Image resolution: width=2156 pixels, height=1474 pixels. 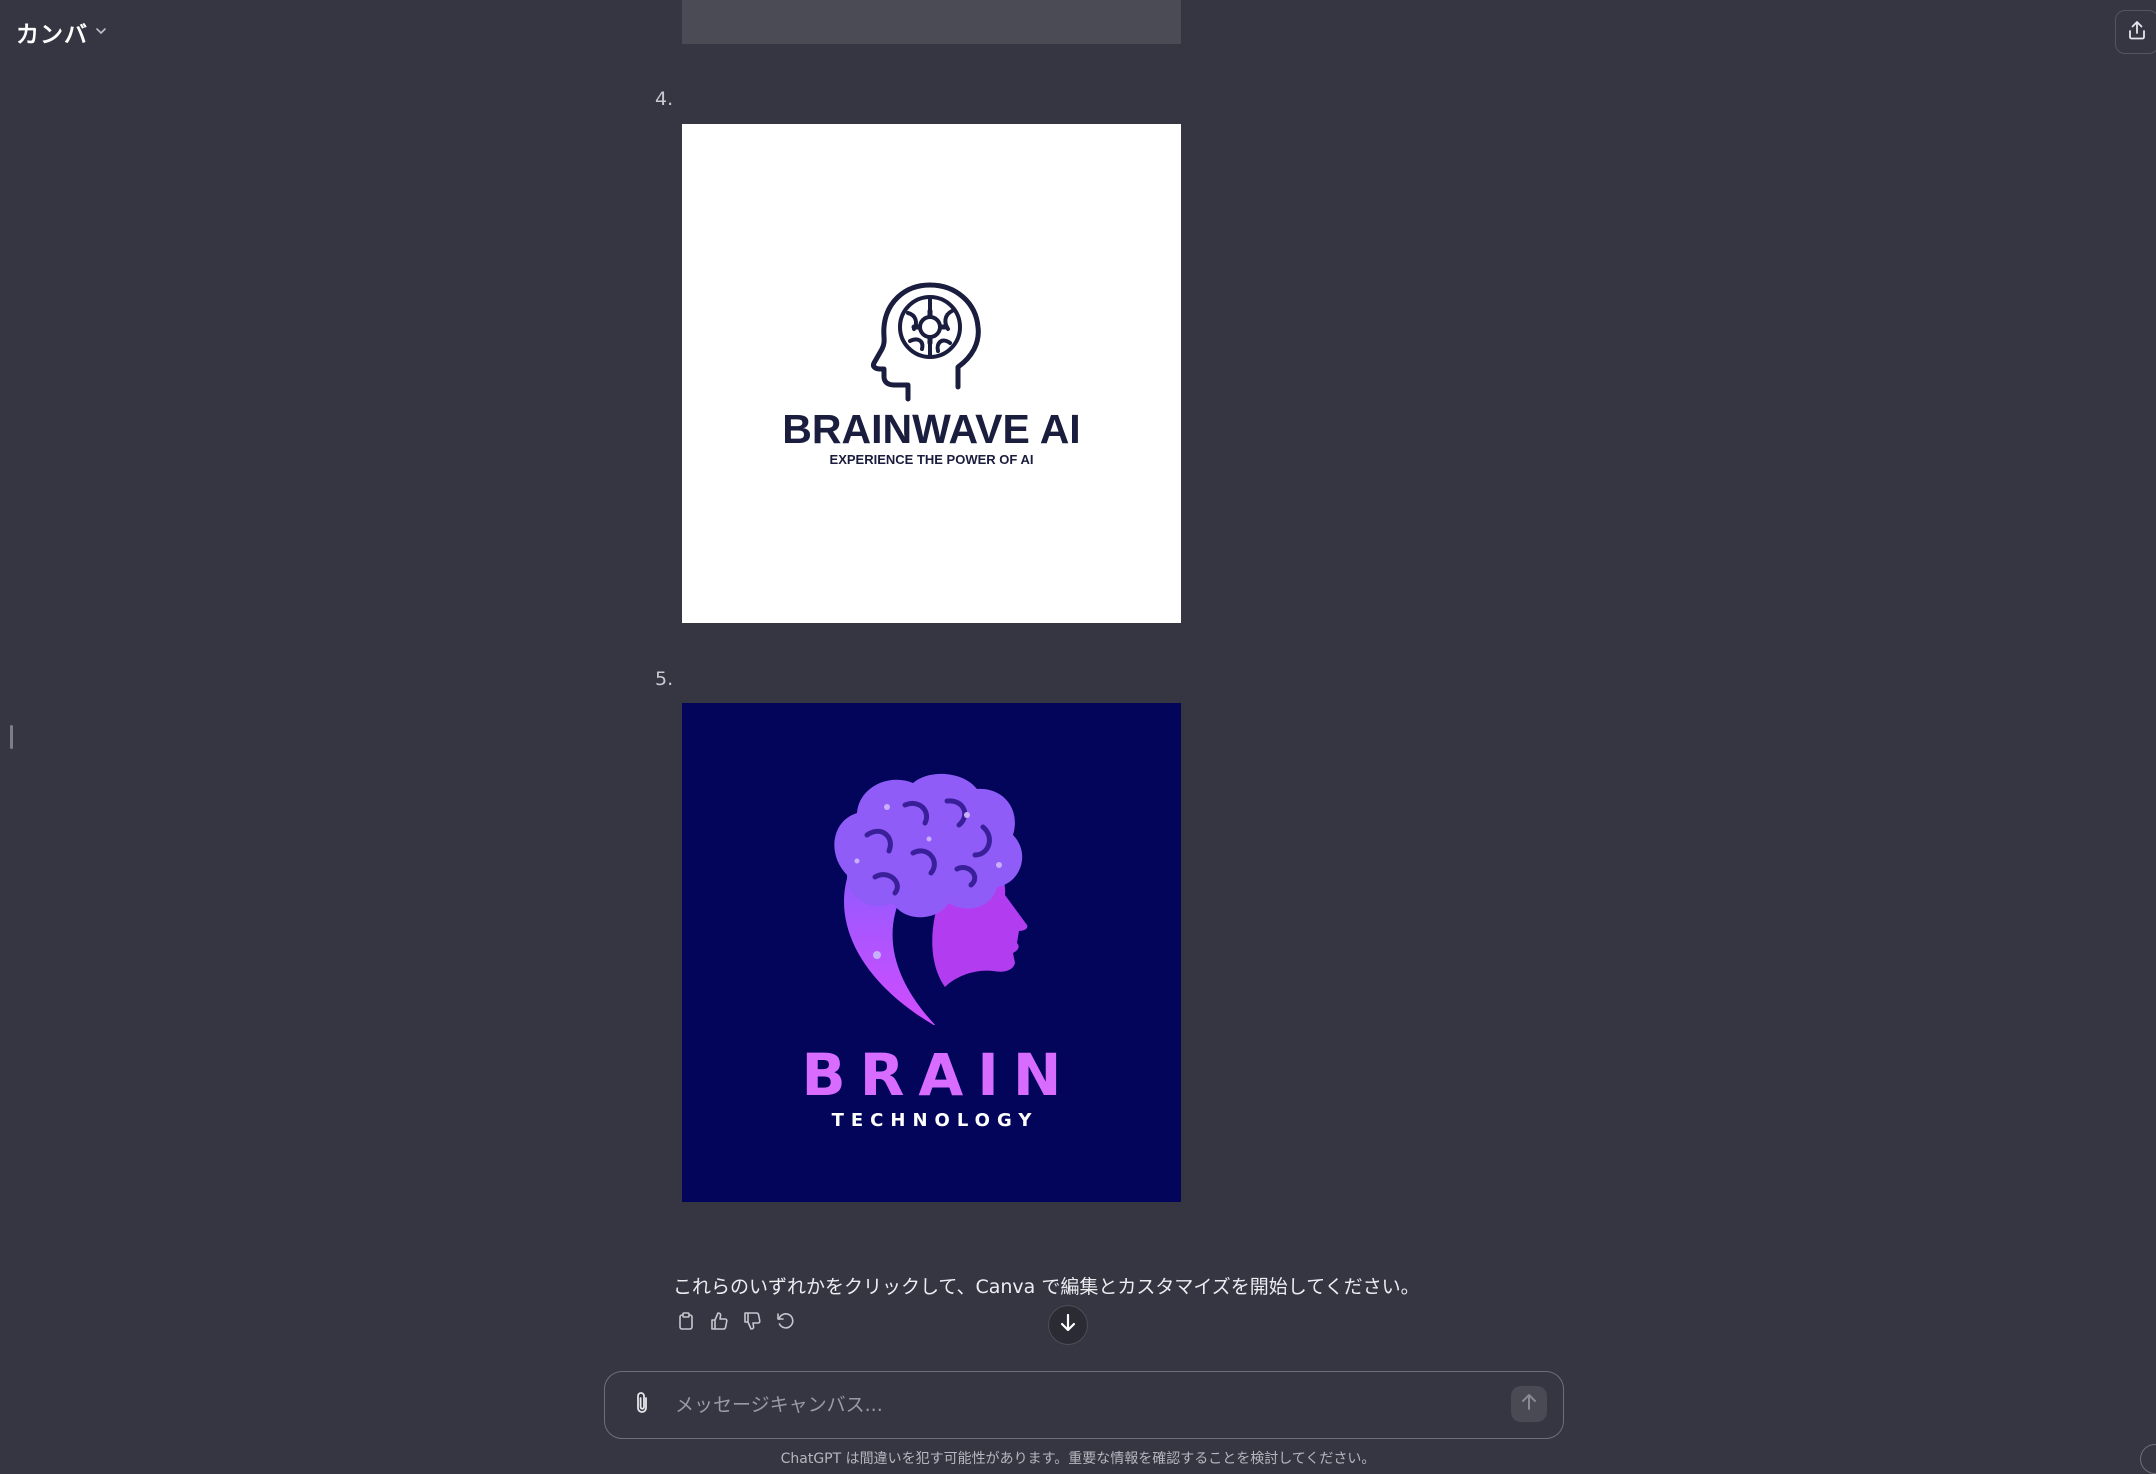 I want to click on logo-image-brainwave: BRAINWAVE AI EXPERIENCE THE POWER OF AI, so click(x=931, y=373).